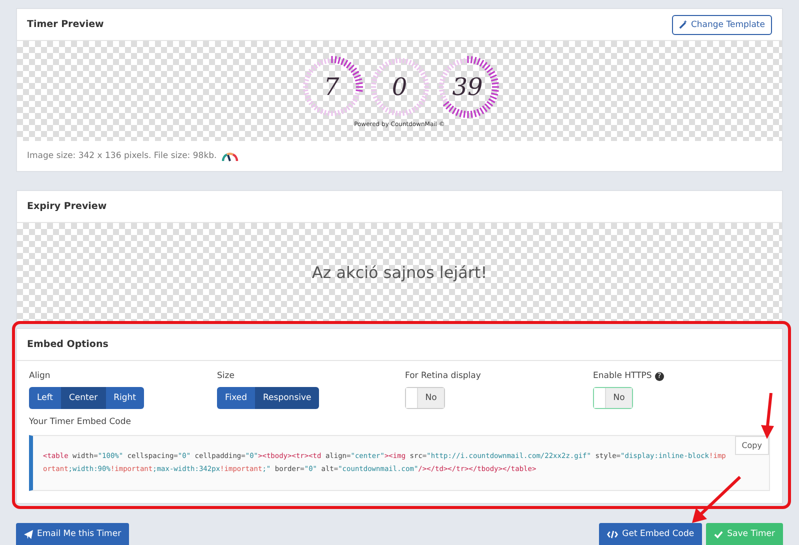  What do you see at coordinates (722, 24) in the screenshot?
I see `change-template-button: Change Template` at bounding box center [722, 24].